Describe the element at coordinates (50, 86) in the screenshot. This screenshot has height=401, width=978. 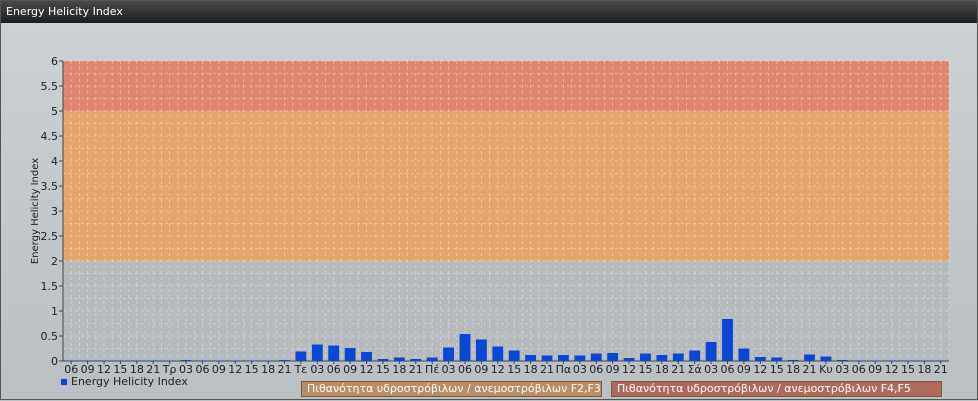
I see `y-tick-label: 5.5` at that location.